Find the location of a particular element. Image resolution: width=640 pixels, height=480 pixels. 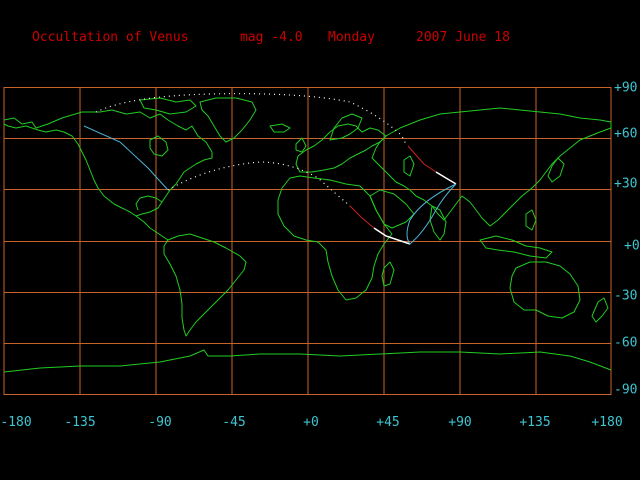

coast-arctic-islands is located at coordinates (168, 106).